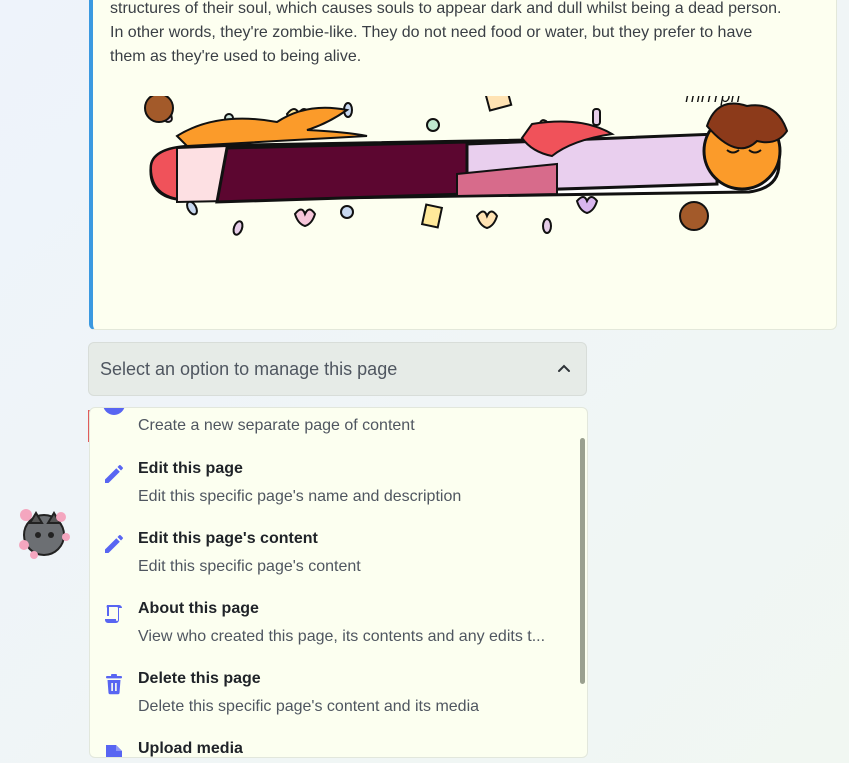  I want to click on manage-page-select: Select an option to manage this page, so click(337, 369).